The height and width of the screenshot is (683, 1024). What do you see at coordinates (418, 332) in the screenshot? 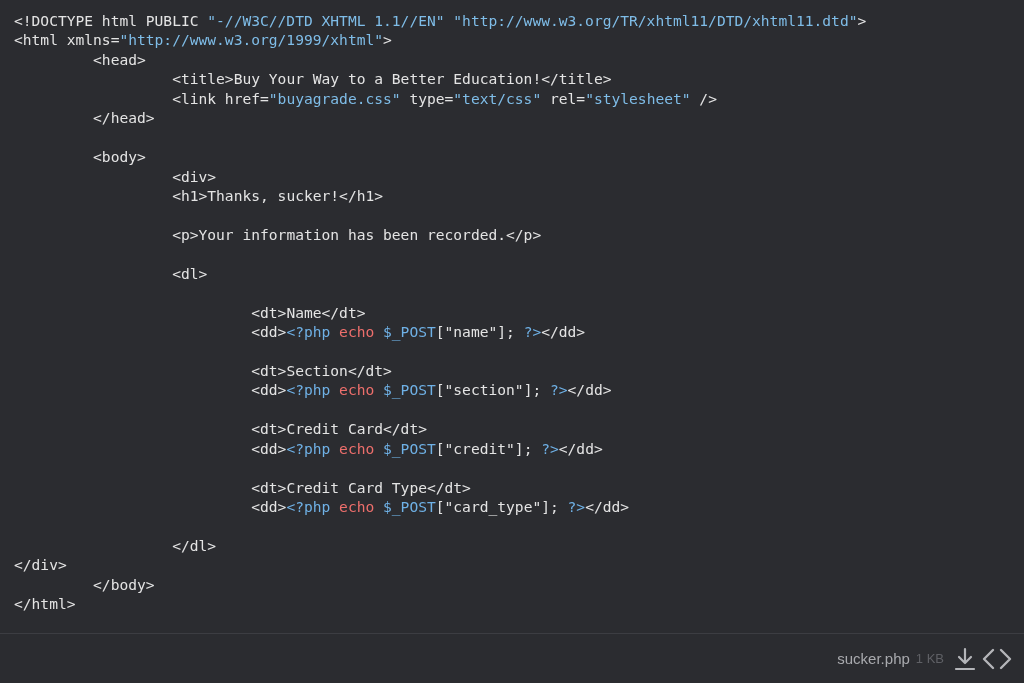
I see `code-line: <dd><?php echo $_POST["name"]; ?></dd>` at bounding box center [418, 332].